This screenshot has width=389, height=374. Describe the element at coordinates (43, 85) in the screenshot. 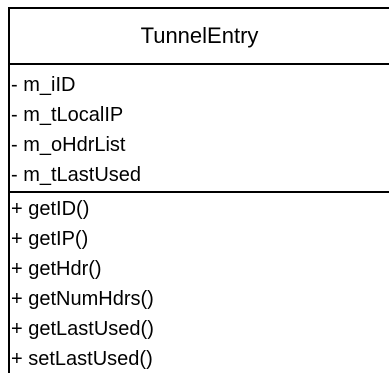

I see `attribute-item: - m_iID` at that location.